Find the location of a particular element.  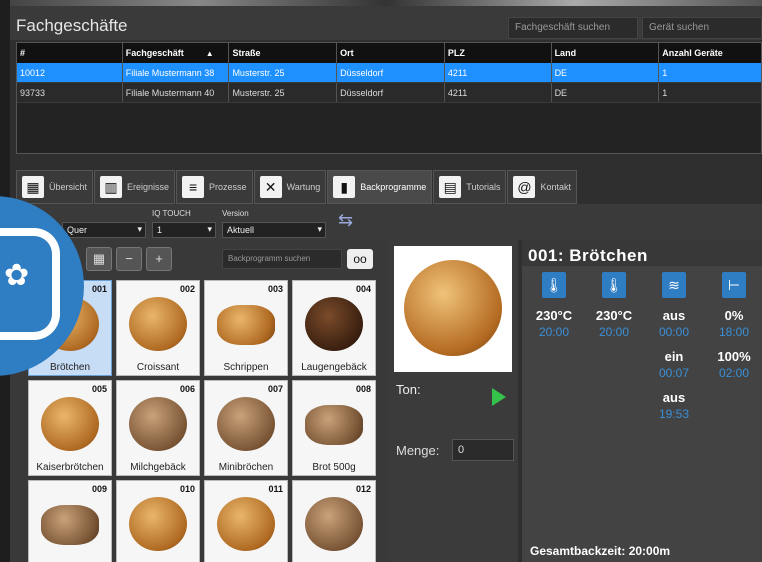

step-time: 02:00 is located at coordinates (734, 373).